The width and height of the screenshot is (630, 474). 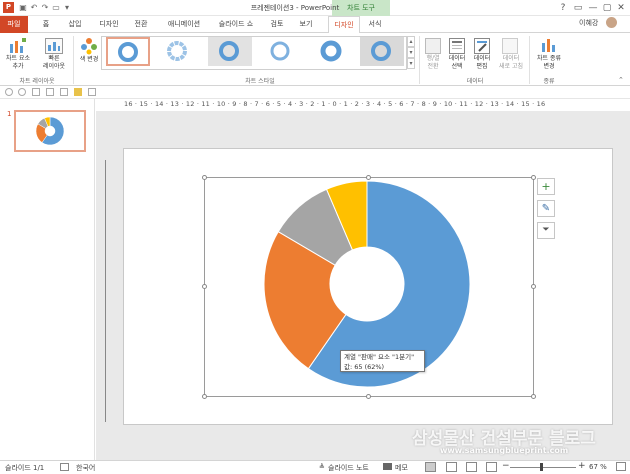 I want to click on gallery-scroll-up-button: ▴, so click(x=411, y=41).